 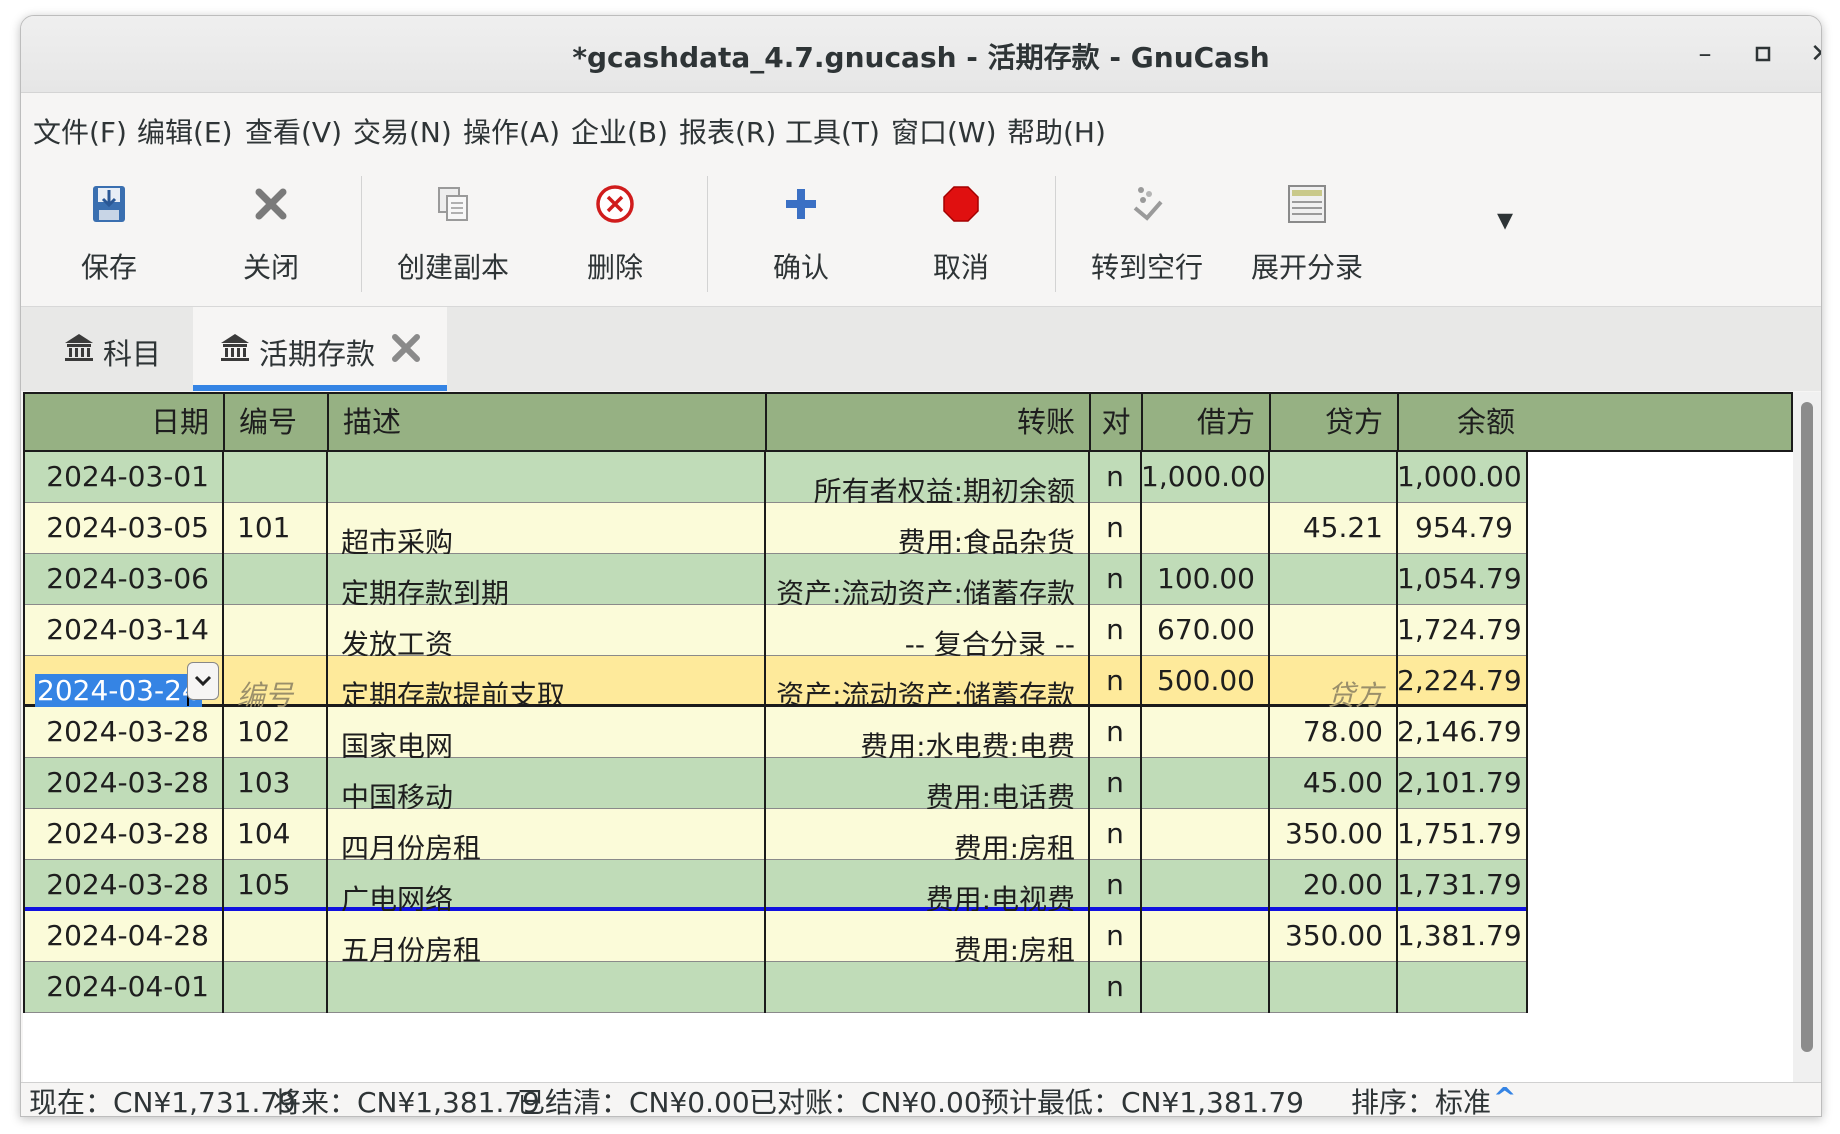 I want to click on cell-desc: 五月份房租, so click(x=546, y=936).